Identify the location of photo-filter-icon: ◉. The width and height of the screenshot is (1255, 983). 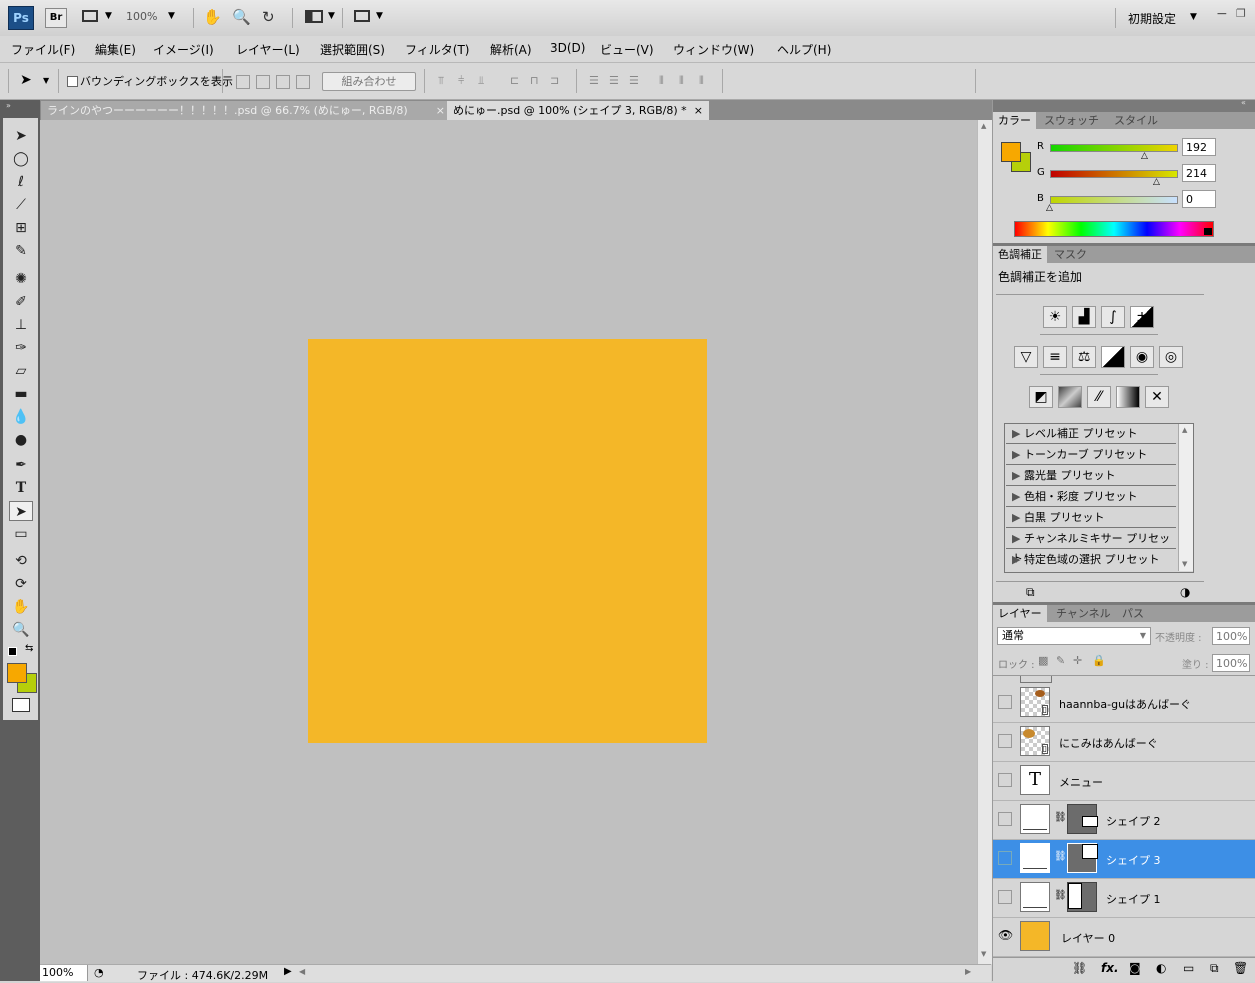
(1142, 357).